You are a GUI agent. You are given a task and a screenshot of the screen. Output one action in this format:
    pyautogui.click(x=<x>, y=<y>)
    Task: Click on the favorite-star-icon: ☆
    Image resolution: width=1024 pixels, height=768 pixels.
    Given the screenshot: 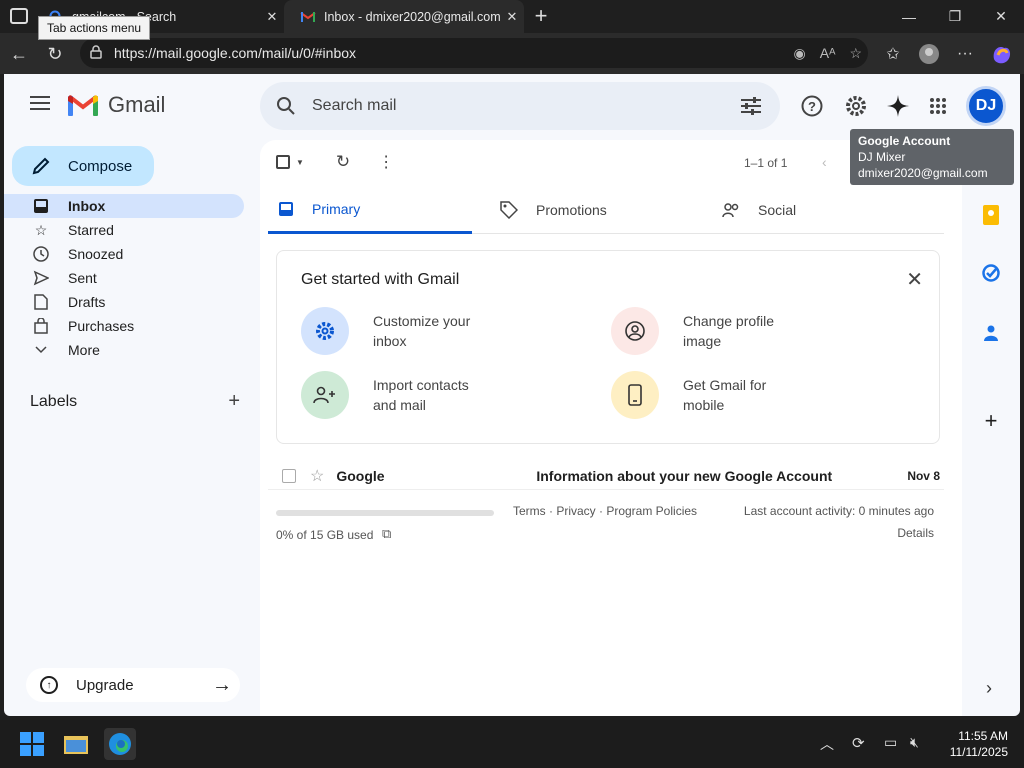 What is the action you would take?
    pyautogui.click(x=855, y=53)
    